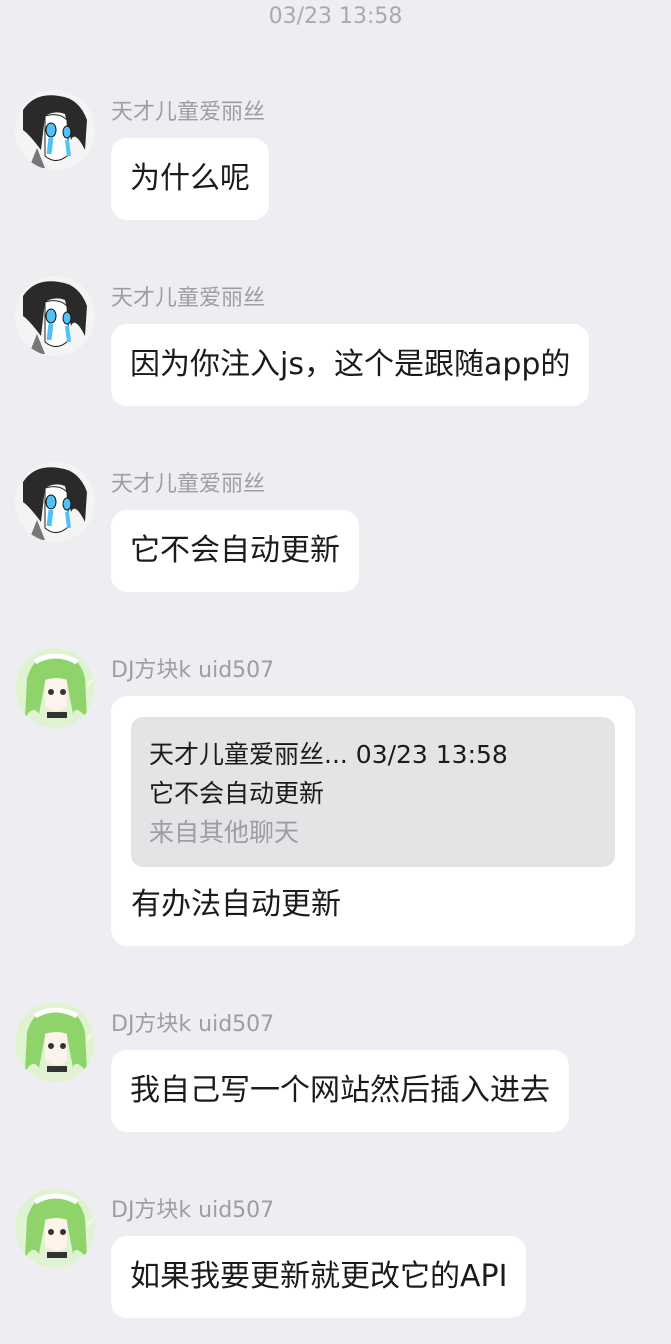  I want to click on quote-origin: 来自其他聊天, so click(224, 832).